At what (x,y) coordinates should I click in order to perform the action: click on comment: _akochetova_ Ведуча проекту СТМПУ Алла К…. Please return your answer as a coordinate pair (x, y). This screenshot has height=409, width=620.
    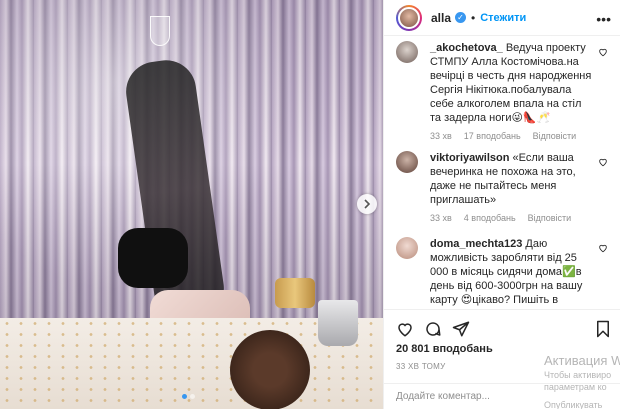
    Looking at the image, I should click on (502, 91).